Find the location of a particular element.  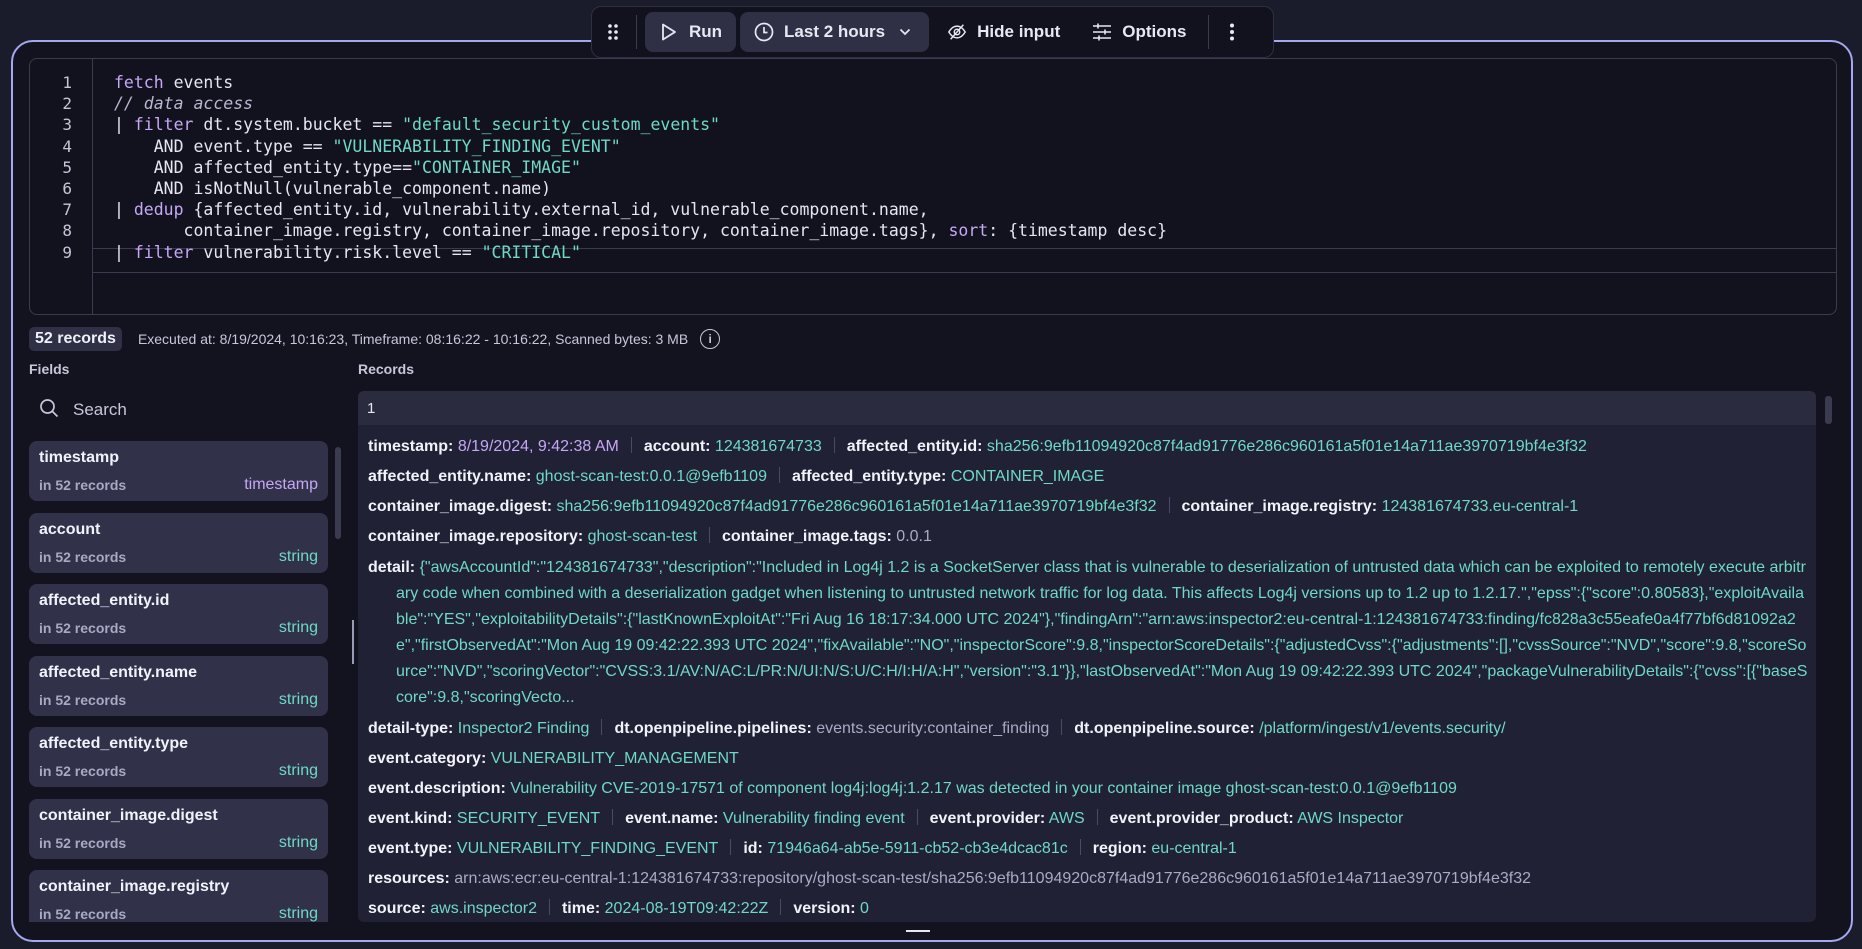

line-number: 6 is located at coordinates (67, 188).